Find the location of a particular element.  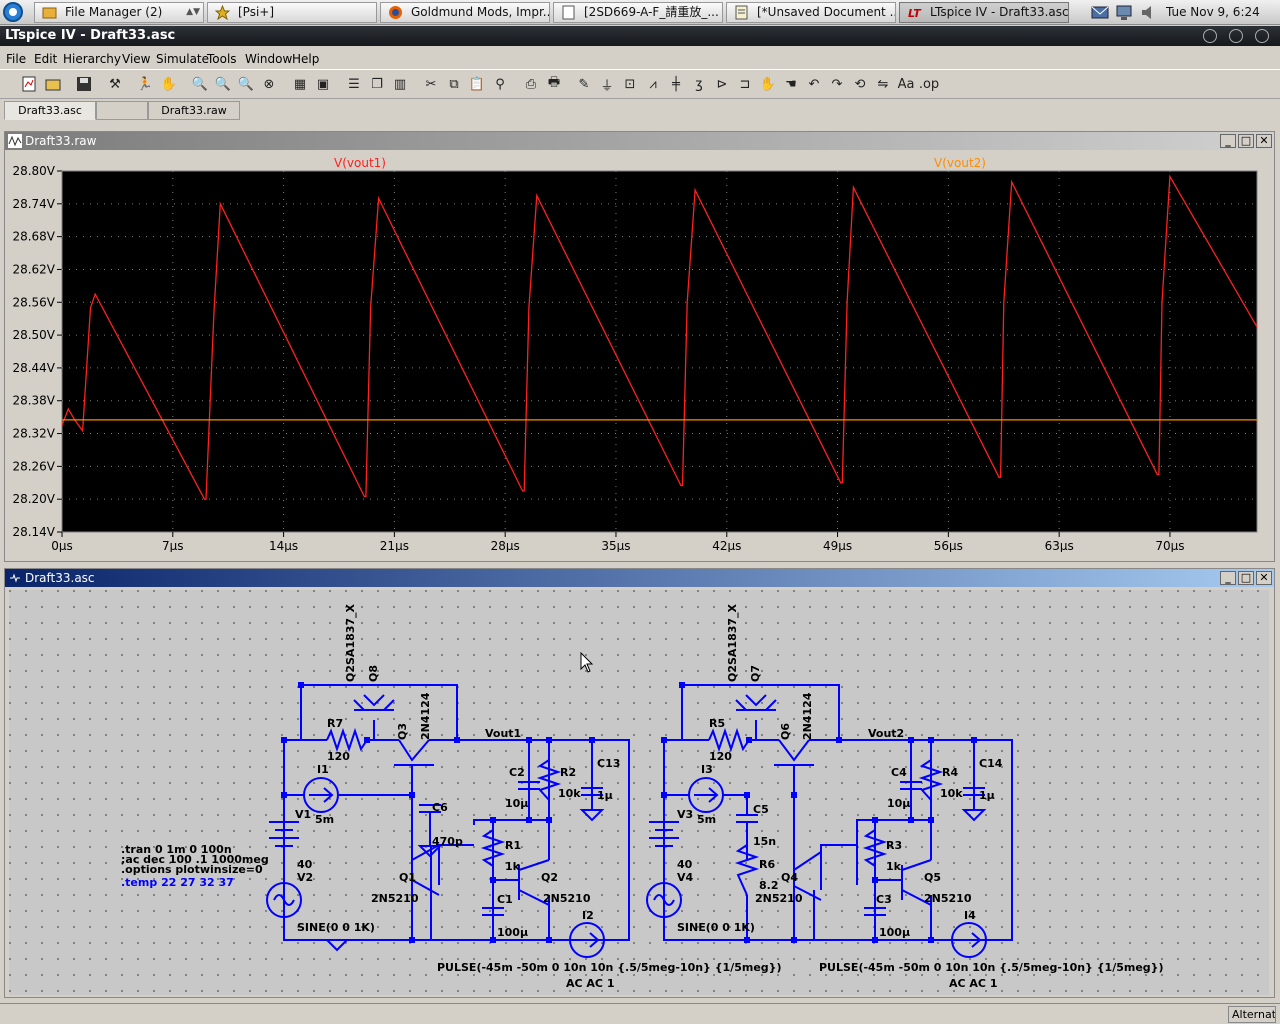

text-icon: Aa is located at coordinates (906, 84).